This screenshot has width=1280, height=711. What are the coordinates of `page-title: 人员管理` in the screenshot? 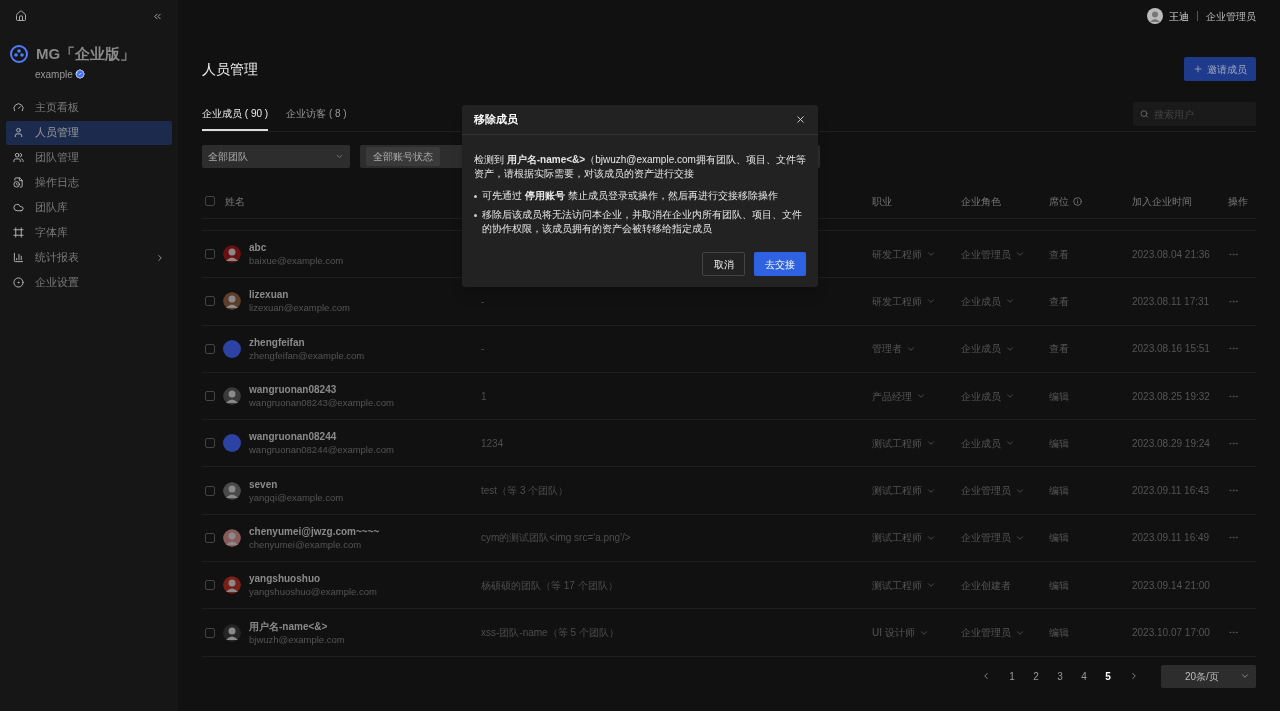 It's located at (230, 69).